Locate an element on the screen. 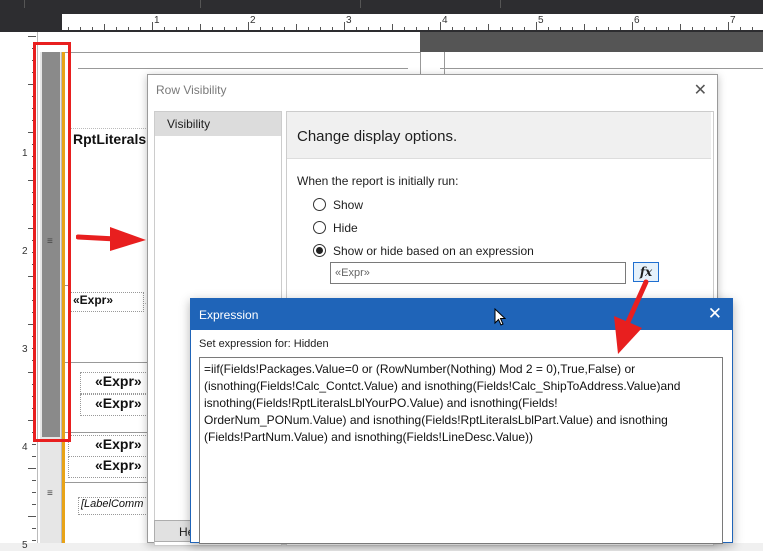 The width and height of the screenshot is (763, 551). visibility-prompt: When the report is initially run: is located at coordinates (378, 181).